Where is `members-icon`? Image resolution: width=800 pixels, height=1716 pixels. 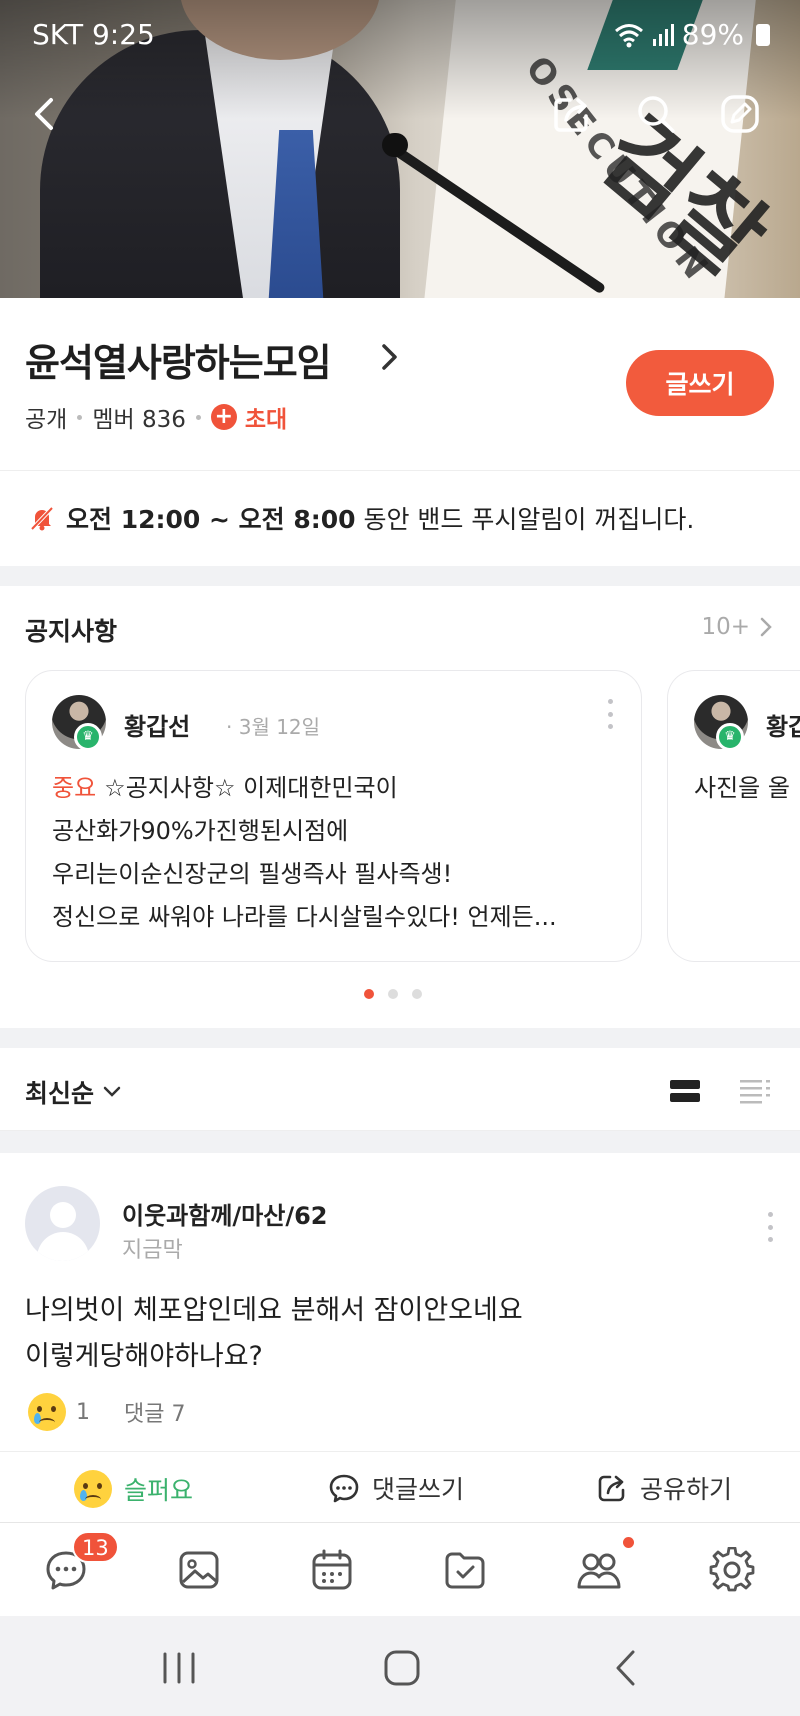
members-icon is located at coordinates (599, 1571).